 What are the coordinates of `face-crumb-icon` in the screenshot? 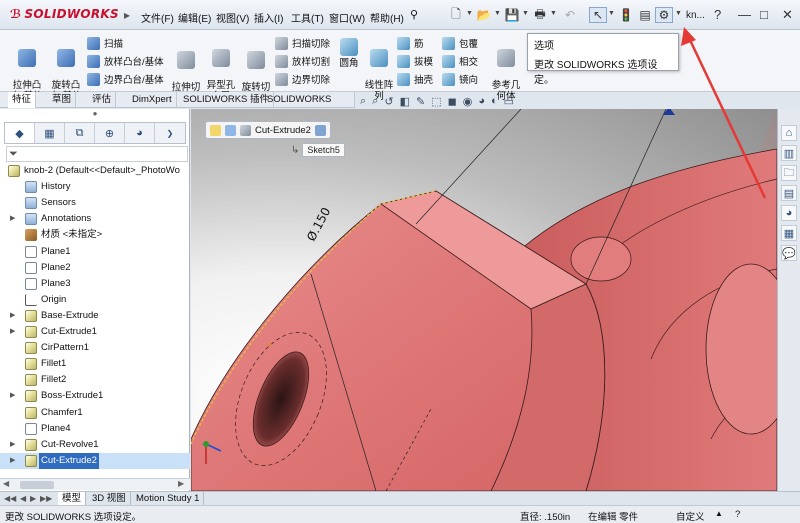 It's located at (320, 130).